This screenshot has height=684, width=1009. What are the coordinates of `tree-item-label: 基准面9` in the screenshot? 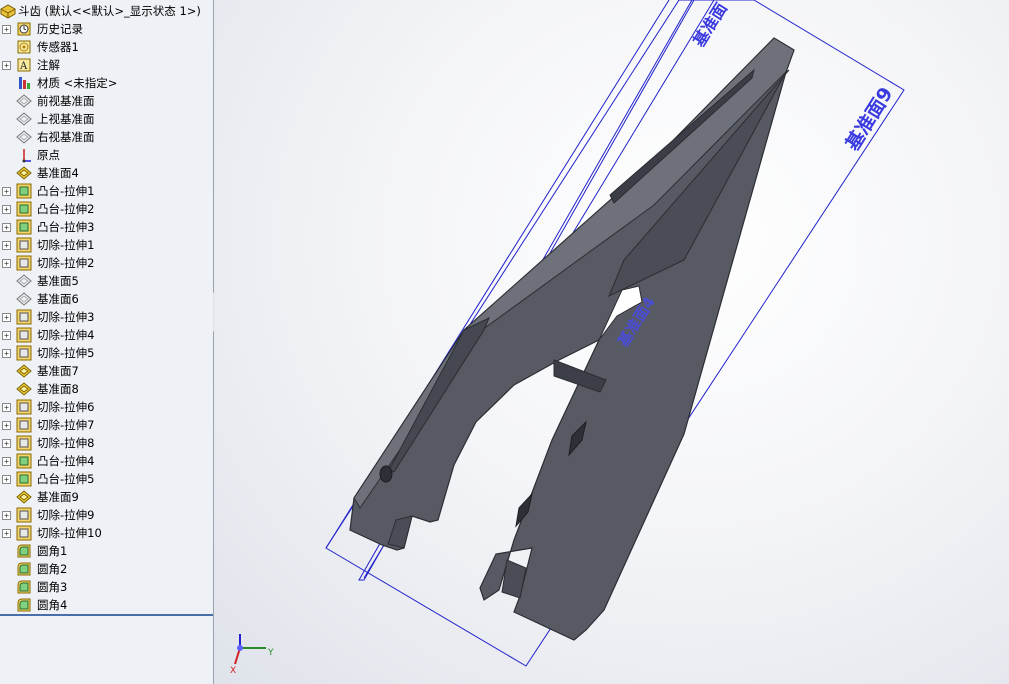 It's located at (58, 497).